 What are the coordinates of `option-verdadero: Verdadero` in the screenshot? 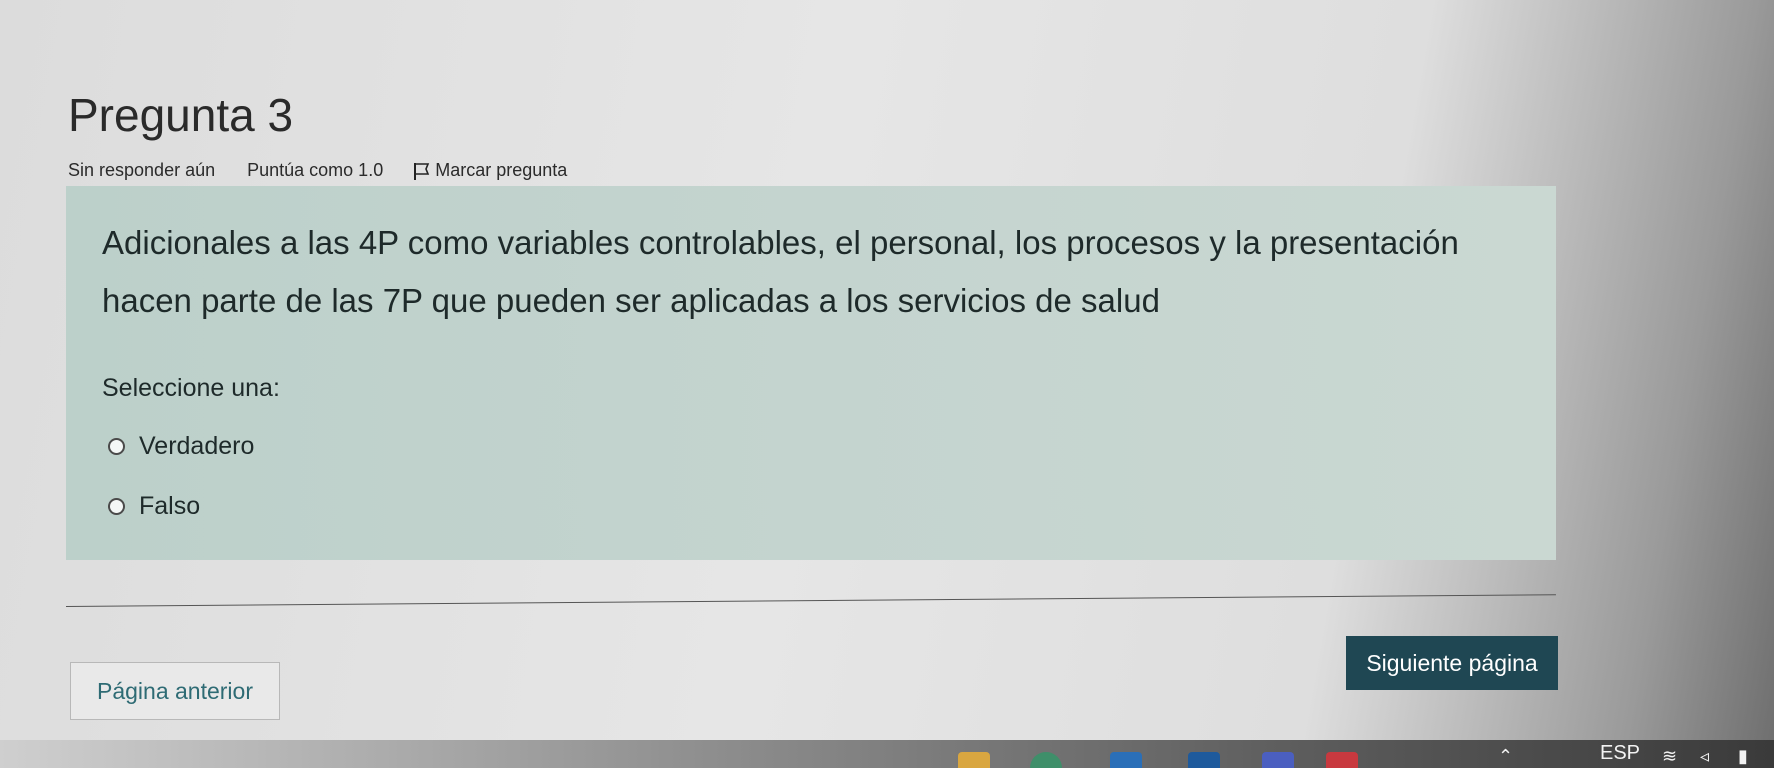 It's located at (181, 446).